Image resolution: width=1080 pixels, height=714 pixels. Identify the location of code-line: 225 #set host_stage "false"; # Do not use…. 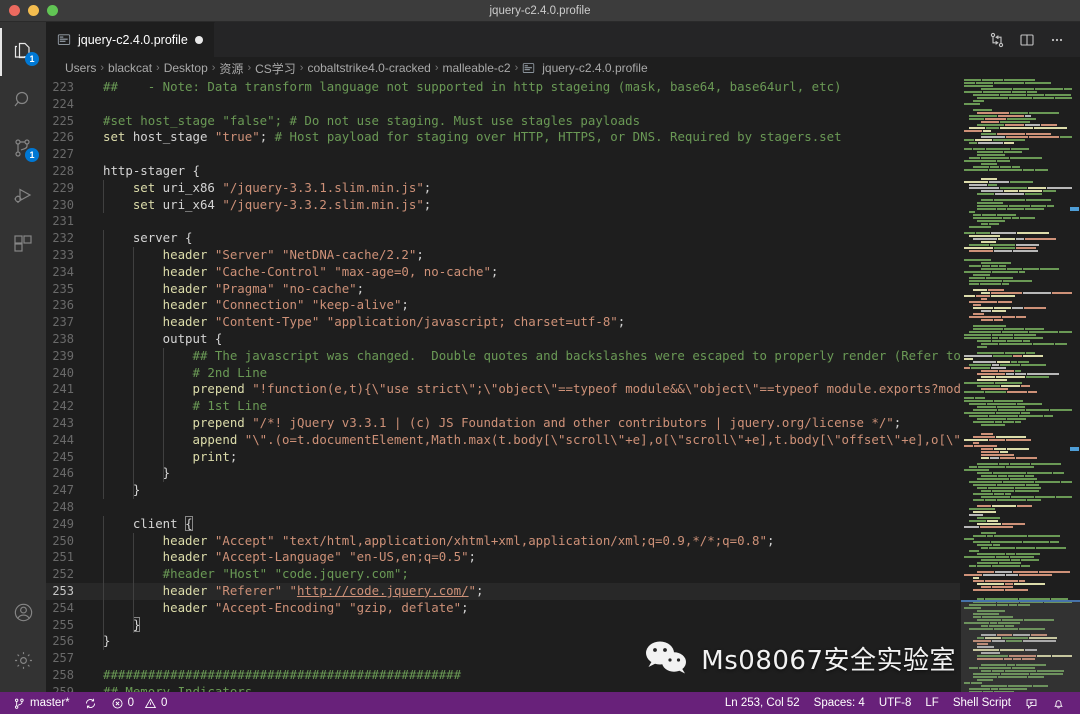
(503, 121).